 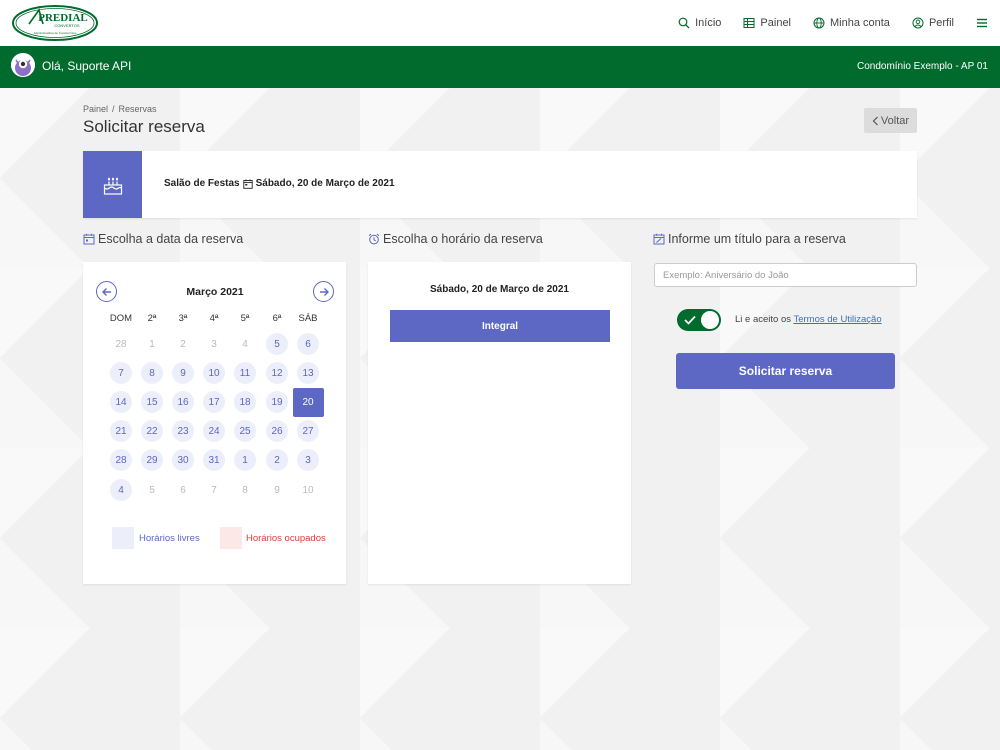 I want to click on user-circle-icon, so click(x=918, y=23).